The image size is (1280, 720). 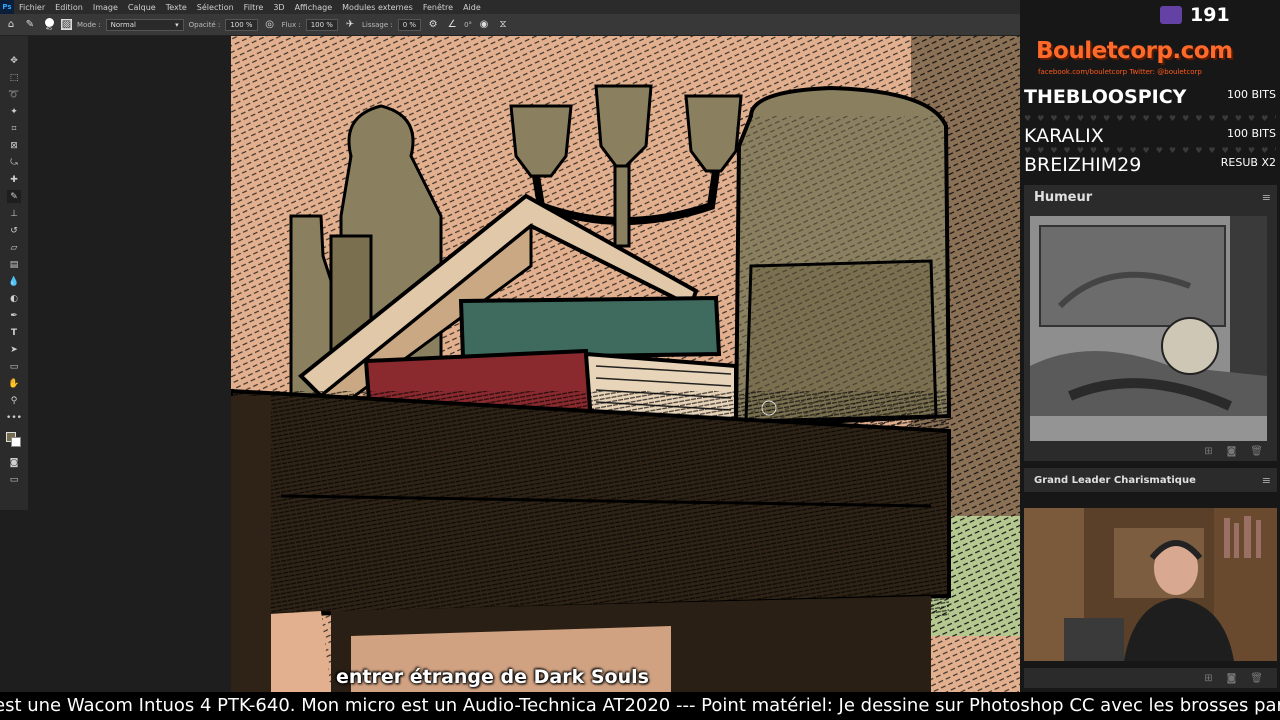 I want to click on empty-panel-area, so click(x=129, y=364).